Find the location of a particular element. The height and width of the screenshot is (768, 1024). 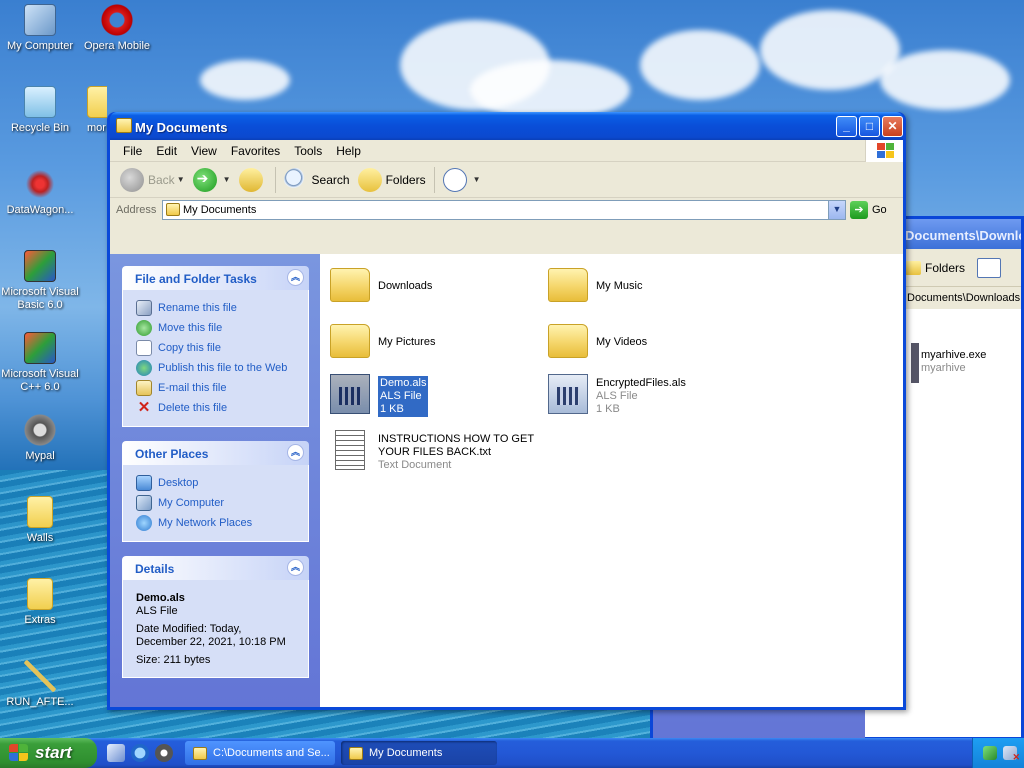

system-tray is located at coordinates (998, 753).